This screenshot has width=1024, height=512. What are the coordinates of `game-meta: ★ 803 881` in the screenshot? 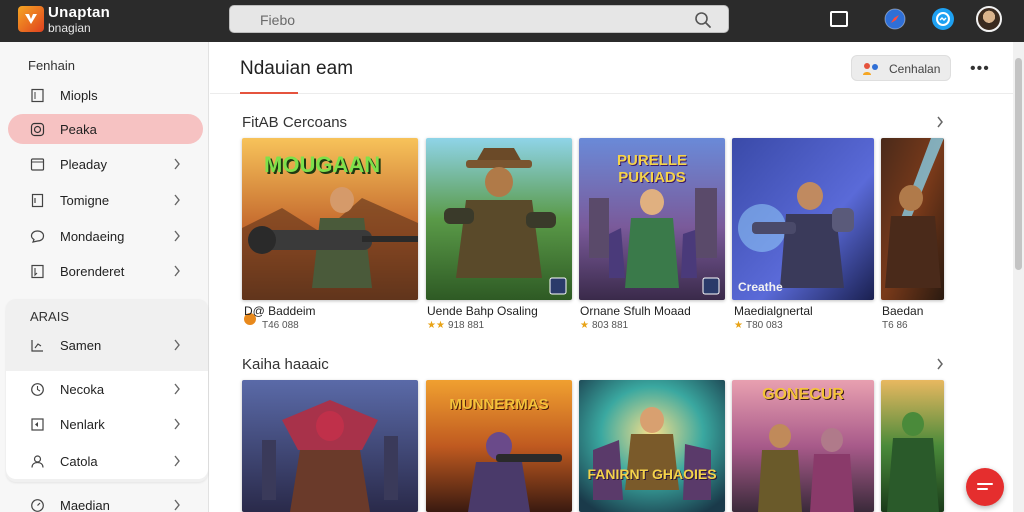 It's located at (604, 325).